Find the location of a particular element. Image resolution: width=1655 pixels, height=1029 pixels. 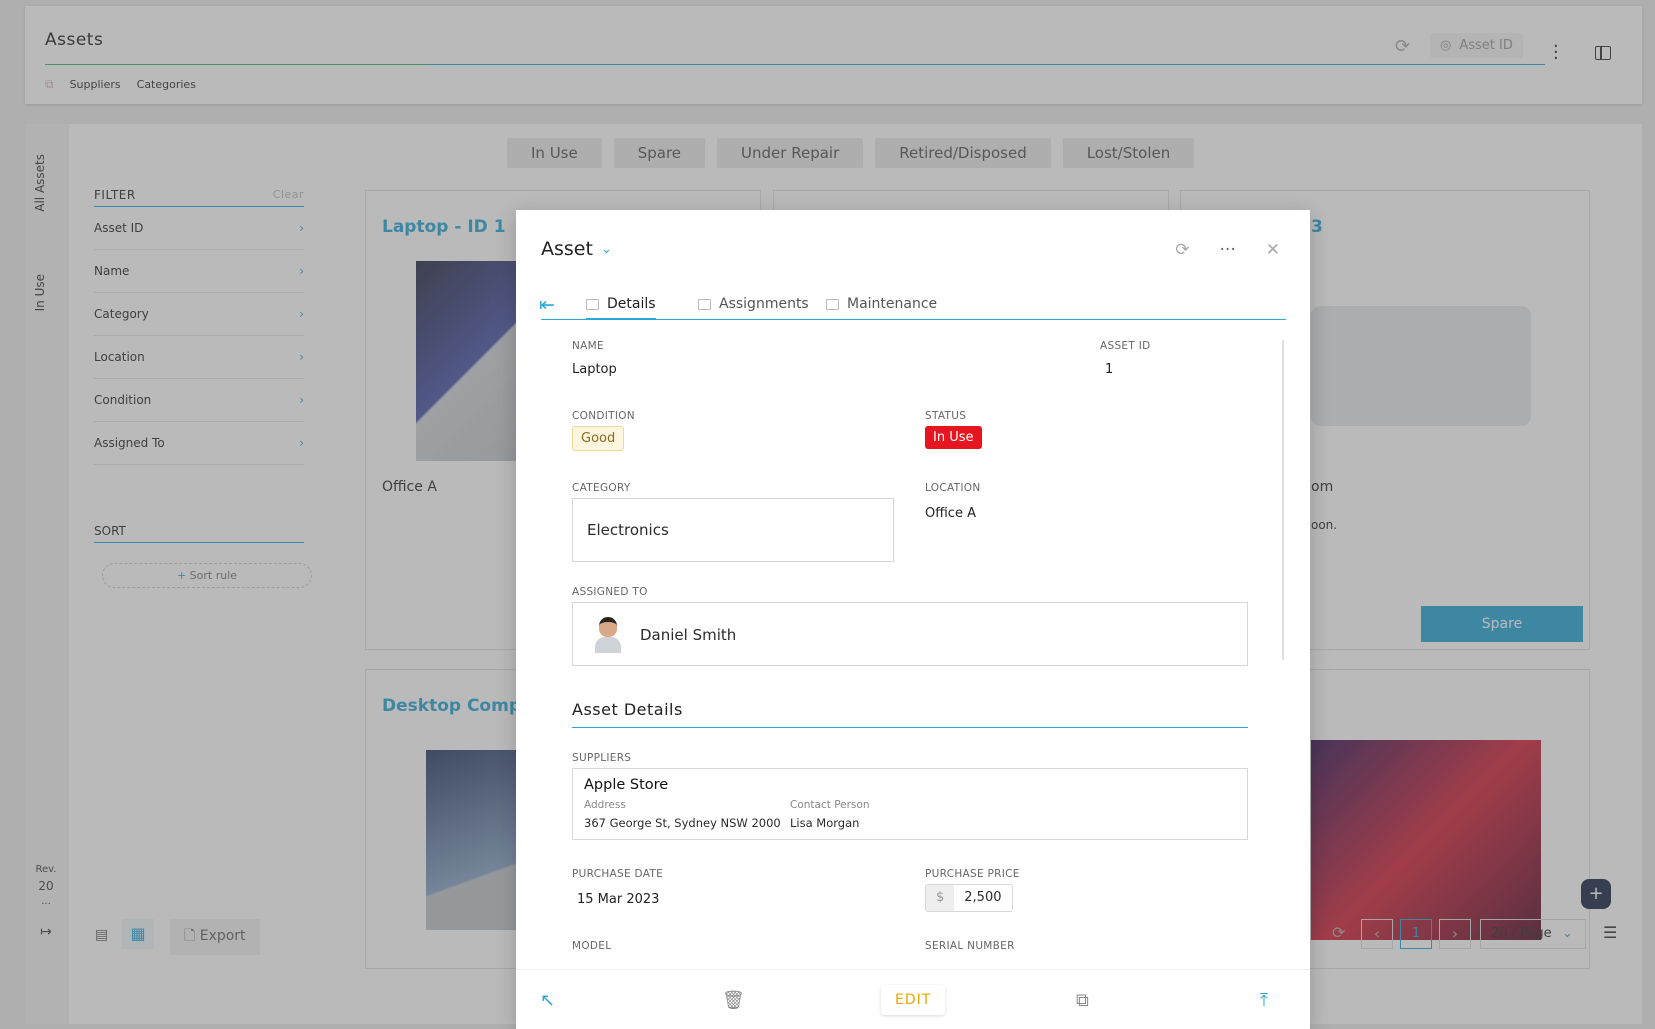

purchase-date-label: PURCHASE DATE is located at coordinates (618, 874).